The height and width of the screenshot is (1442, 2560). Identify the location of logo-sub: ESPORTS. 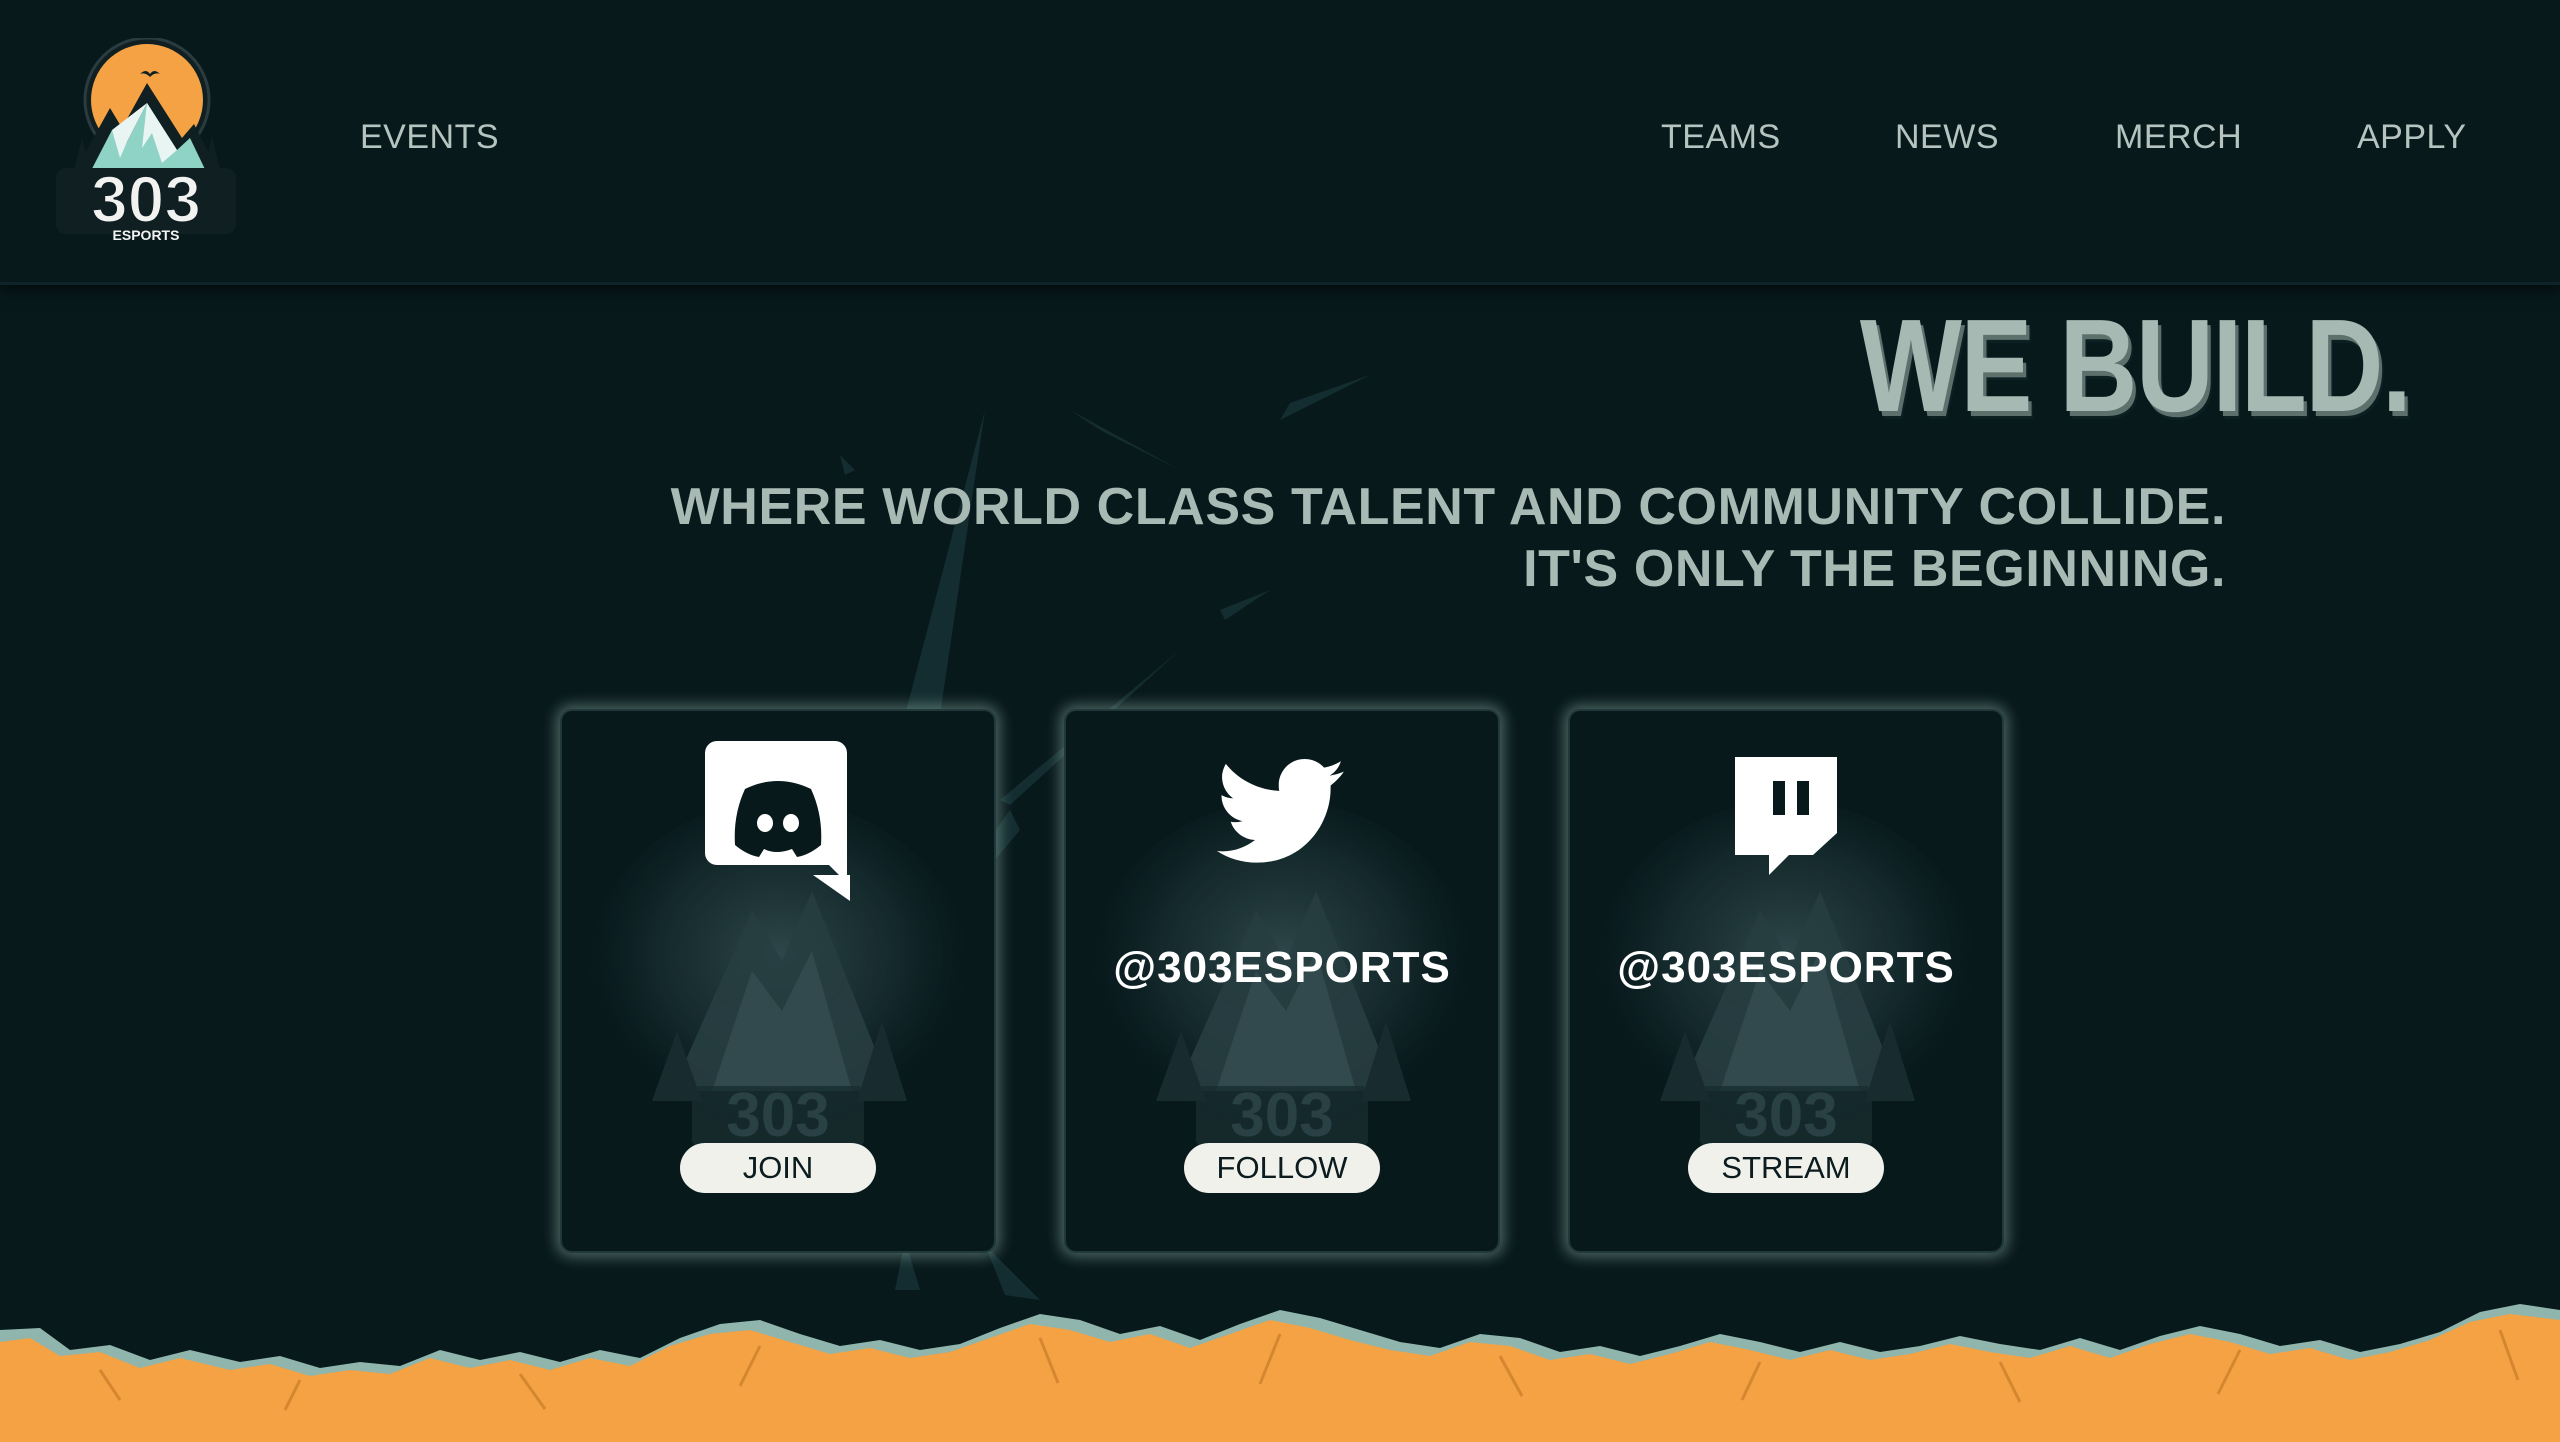
(146, 235).